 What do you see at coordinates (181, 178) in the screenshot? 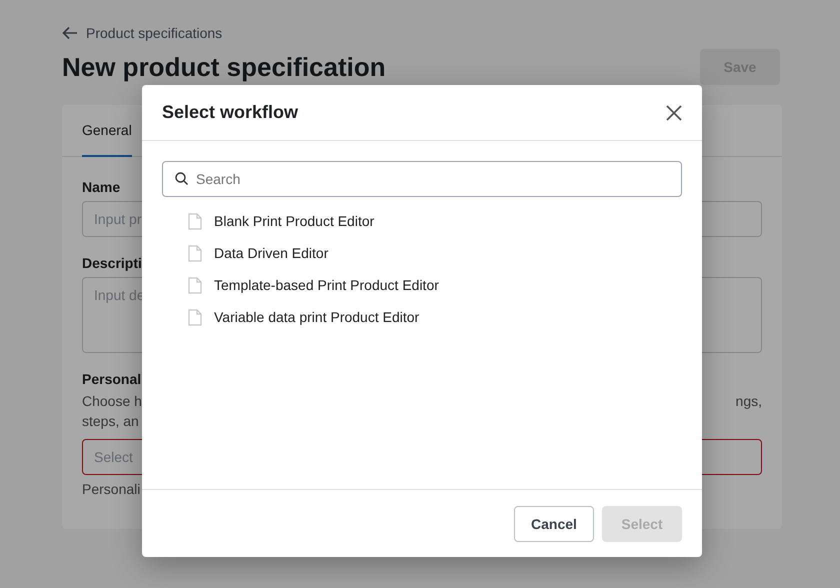
I see `search-icon` at bounding box center [181, 178].